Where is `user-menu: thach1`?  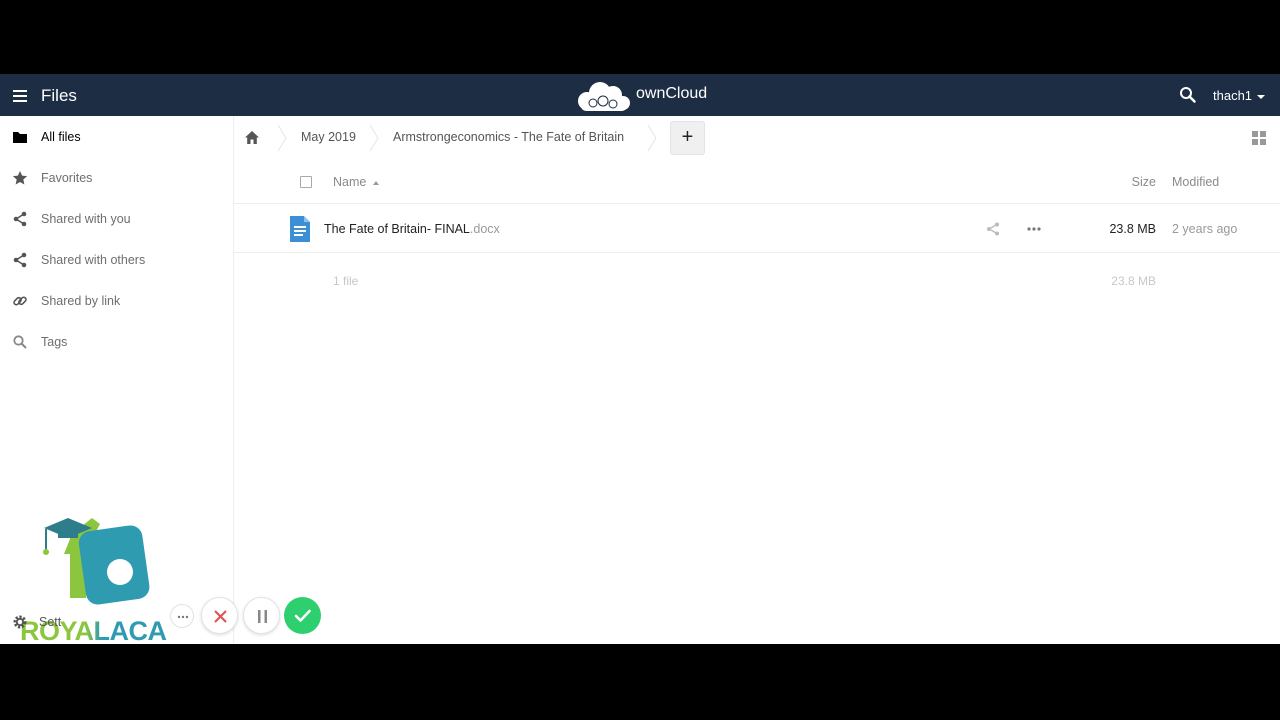 user-menu: thach1 is located at coordinates (1239, 95).